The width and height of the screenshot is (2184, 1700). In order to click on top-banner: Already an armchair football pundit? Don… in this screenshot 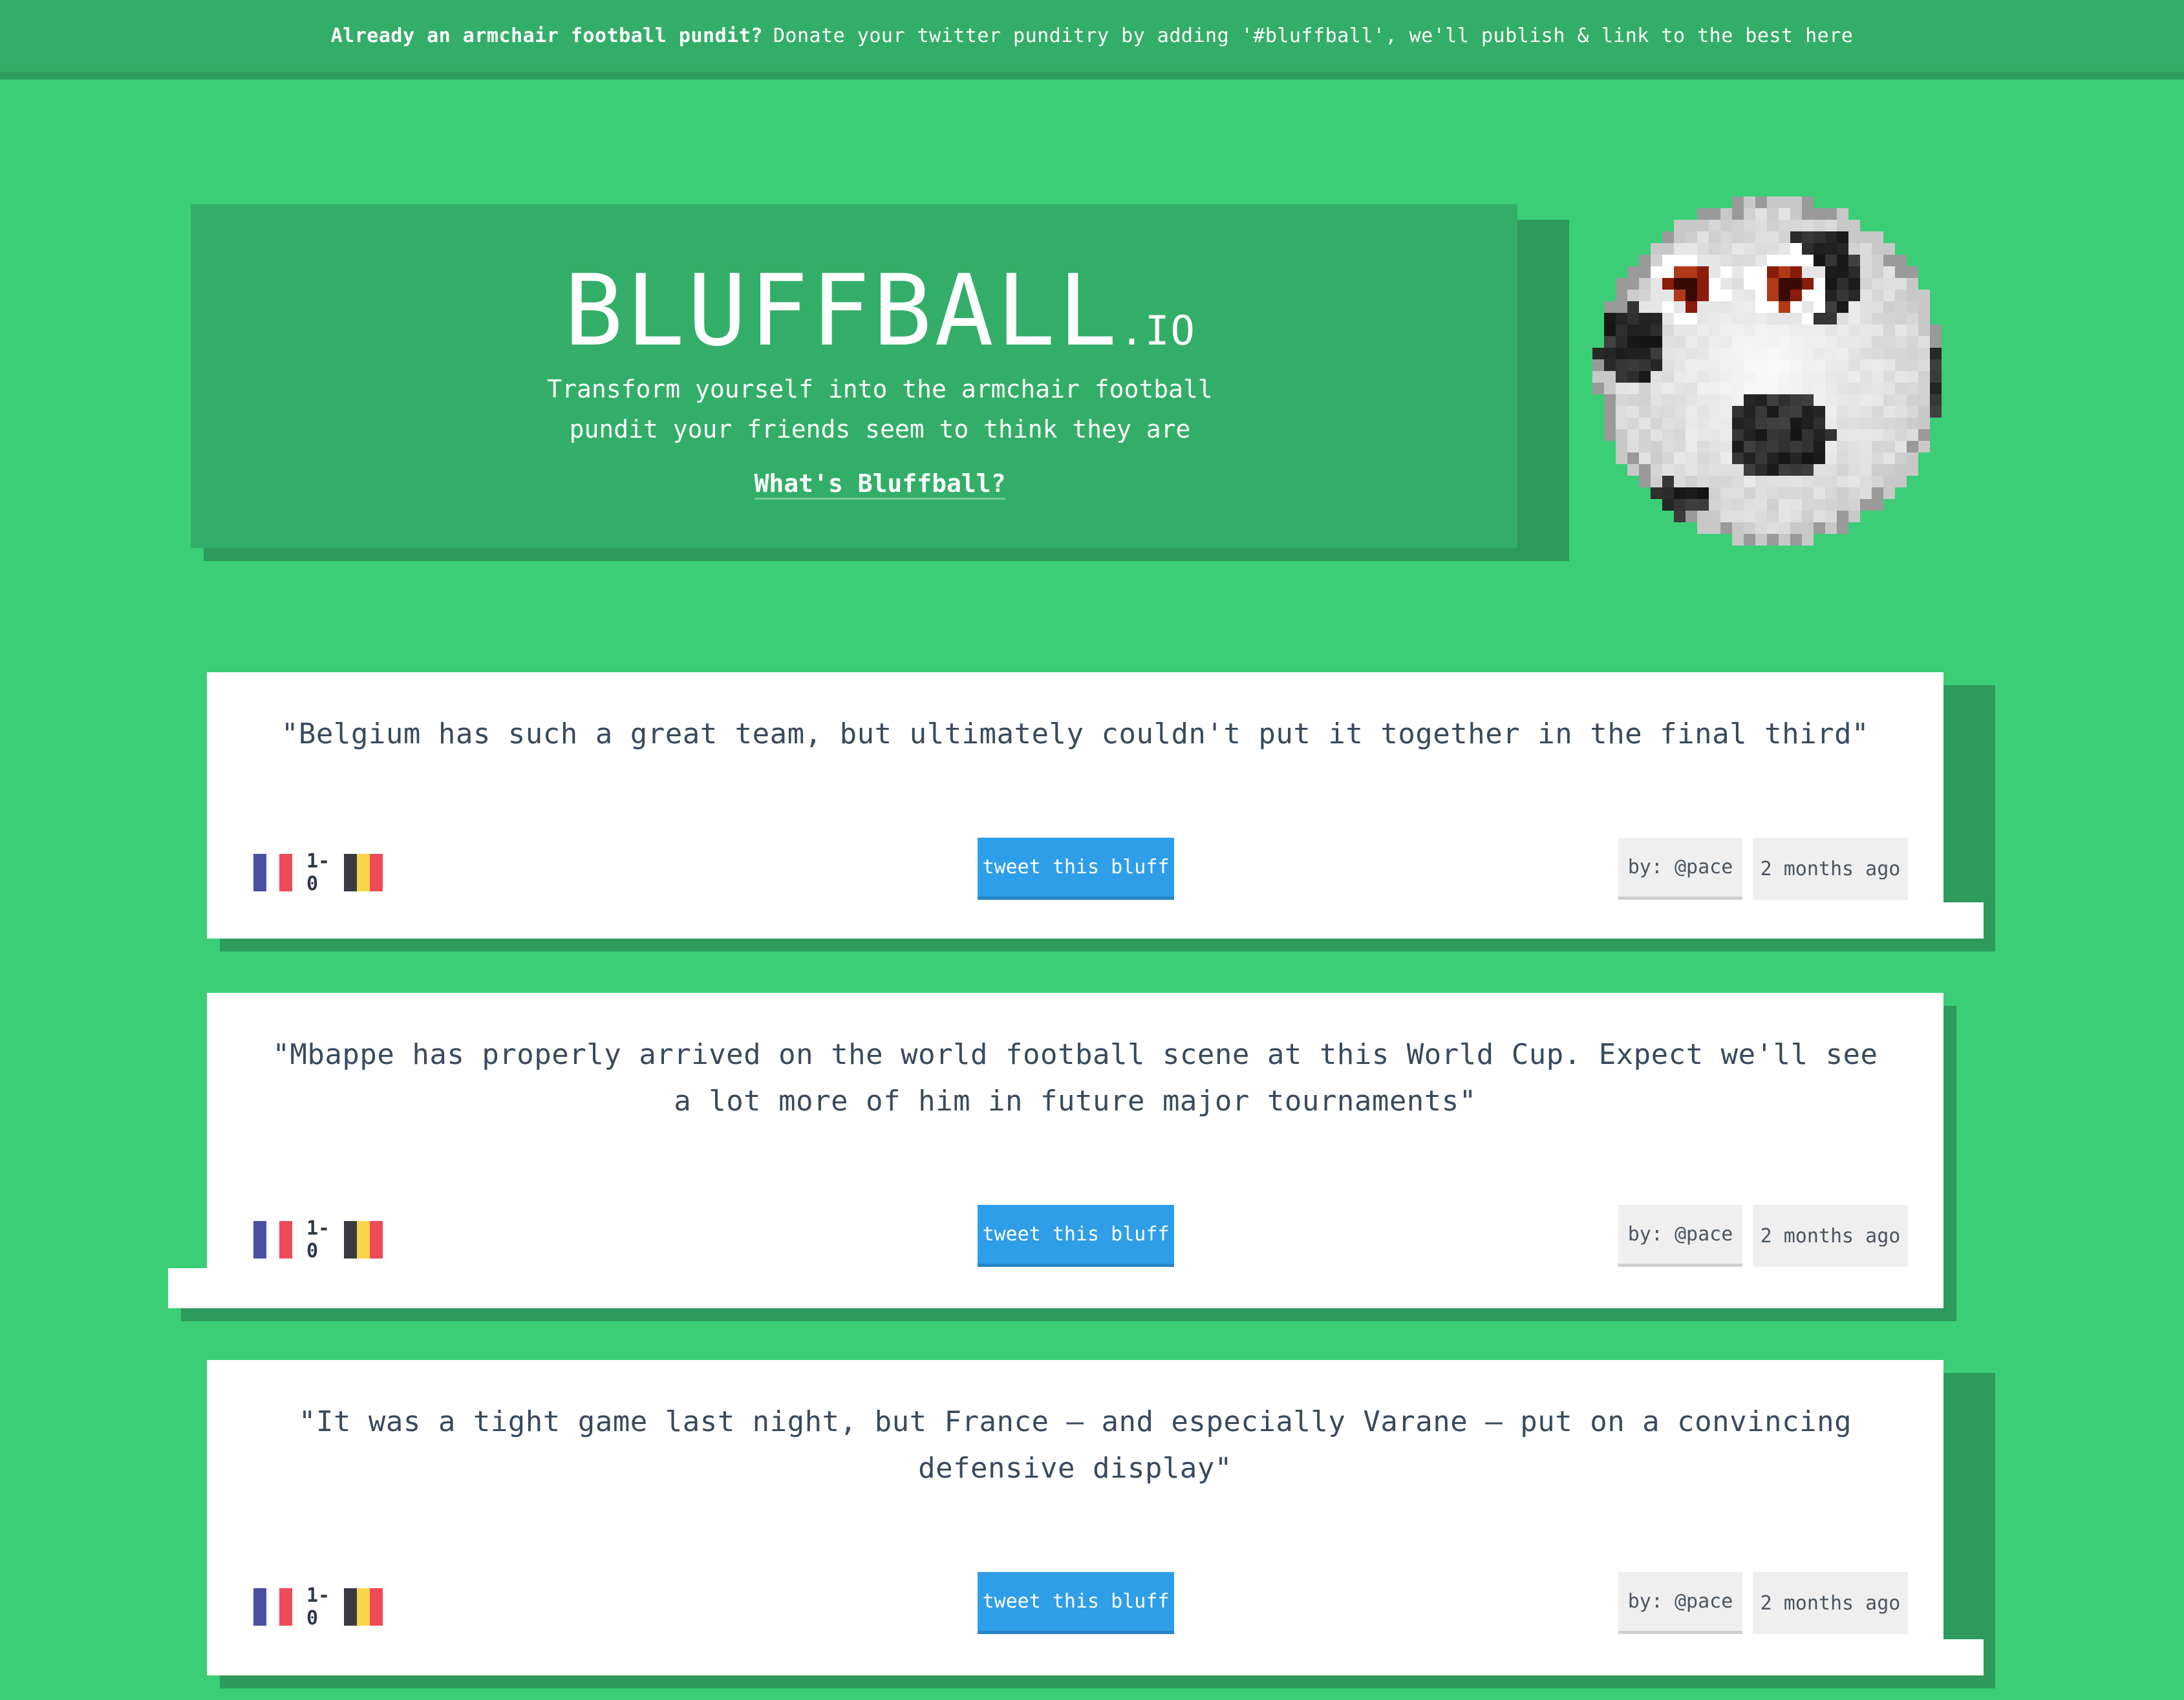, I will do `click(1092, 40)`.